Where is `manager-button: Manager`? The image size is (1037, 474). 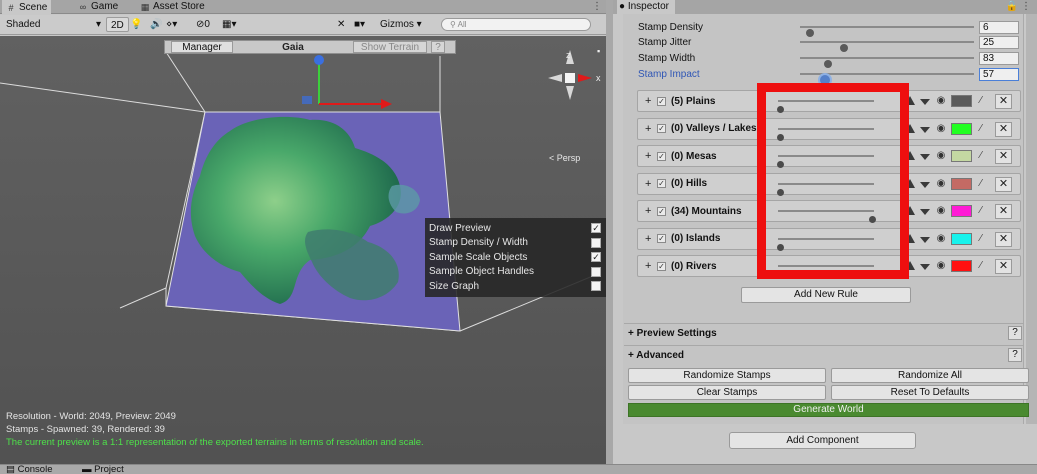
manager-button: Manager is located at coordinates (202, 47).